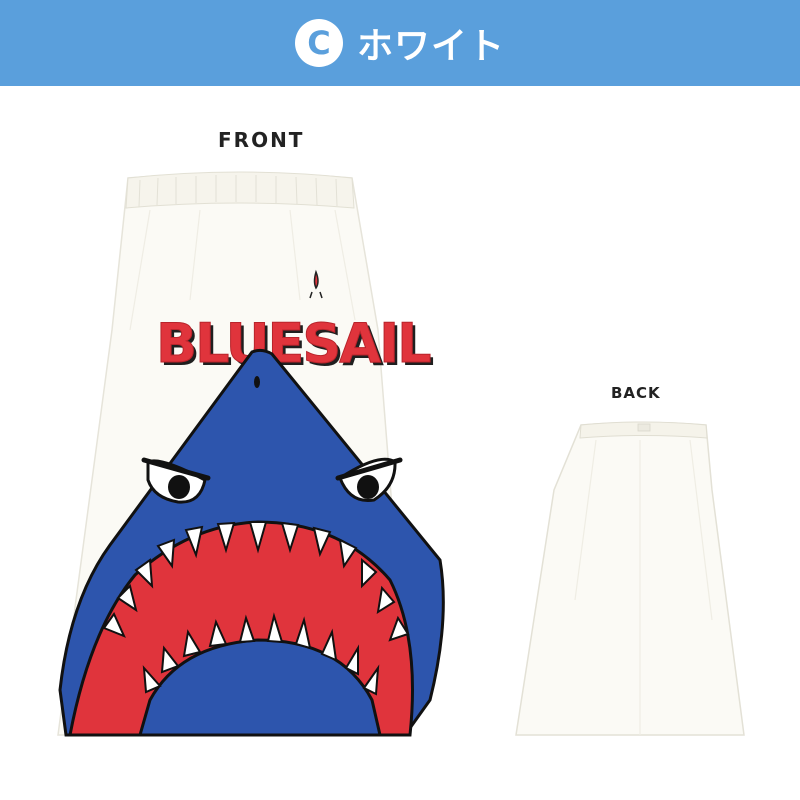 The image size is (800, 800). What do you see at coordinates (293, 343) in the screenshot?
I see `brand-text: BLUESAIL` at bounding box center [293, 343].